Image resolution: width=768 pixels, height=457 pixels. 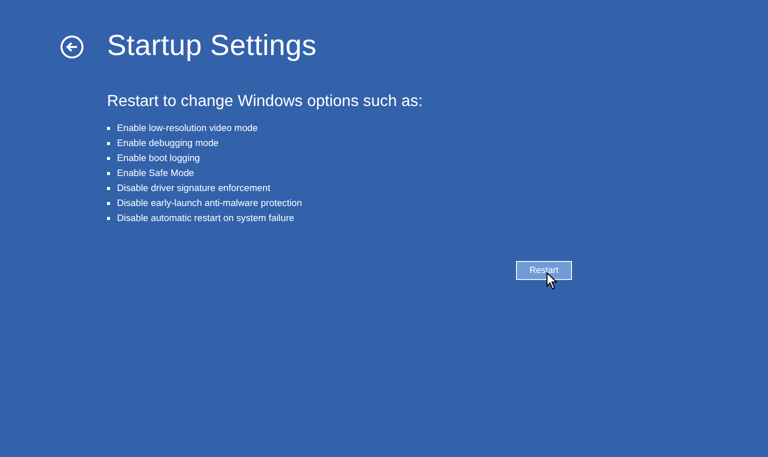 What do you see at coordinates (552, 281) in the screenshot?
I see `cursor-icon` at bounding box center [552, 281].